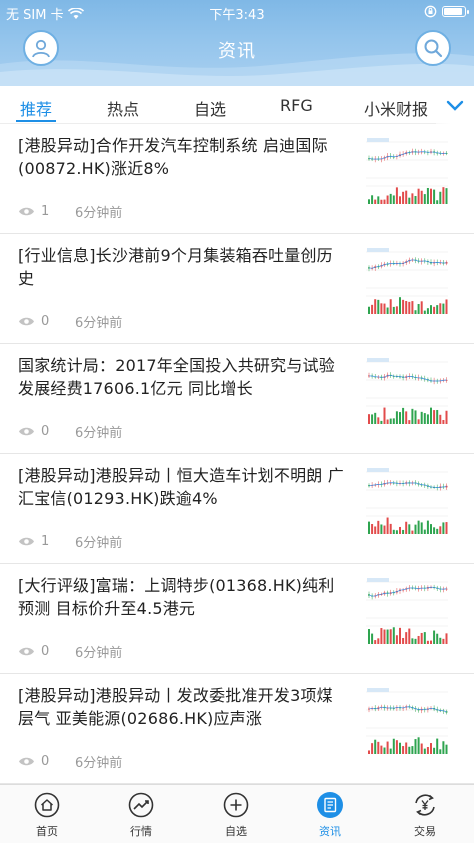  I want to click on orientation-lock-icon, so click(430, 11).